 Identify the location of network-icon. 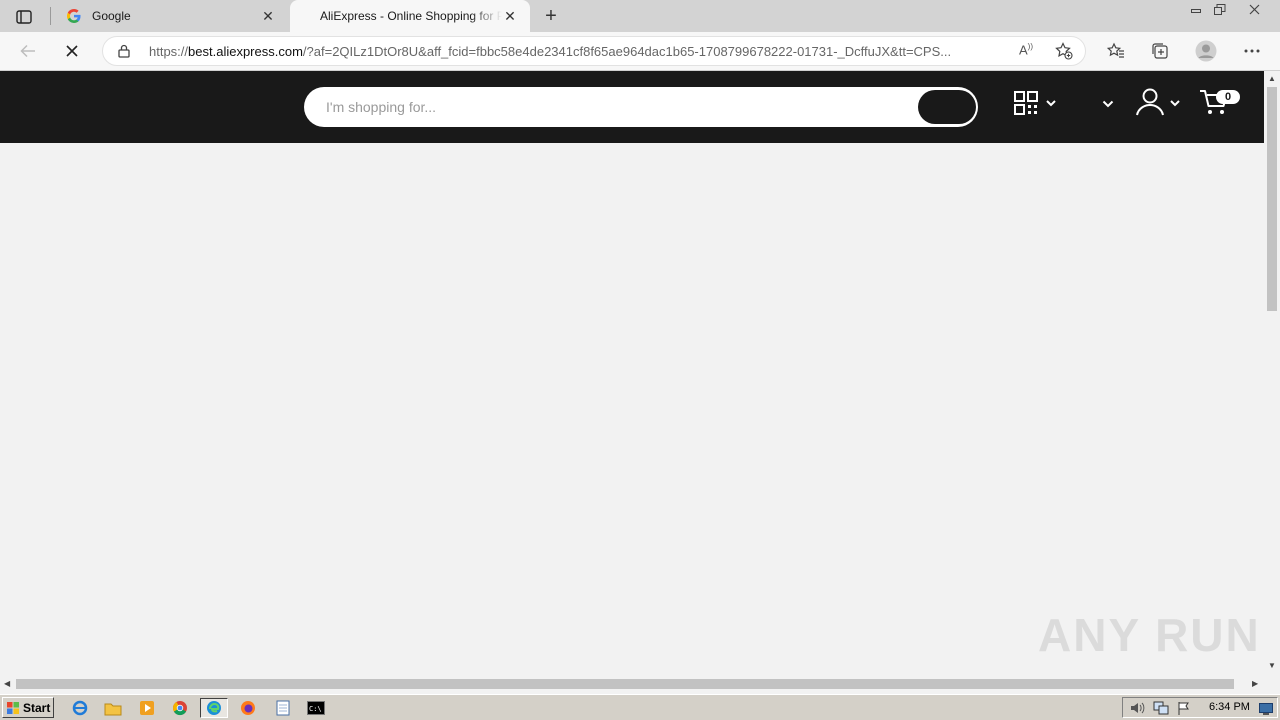
(1161, 710).